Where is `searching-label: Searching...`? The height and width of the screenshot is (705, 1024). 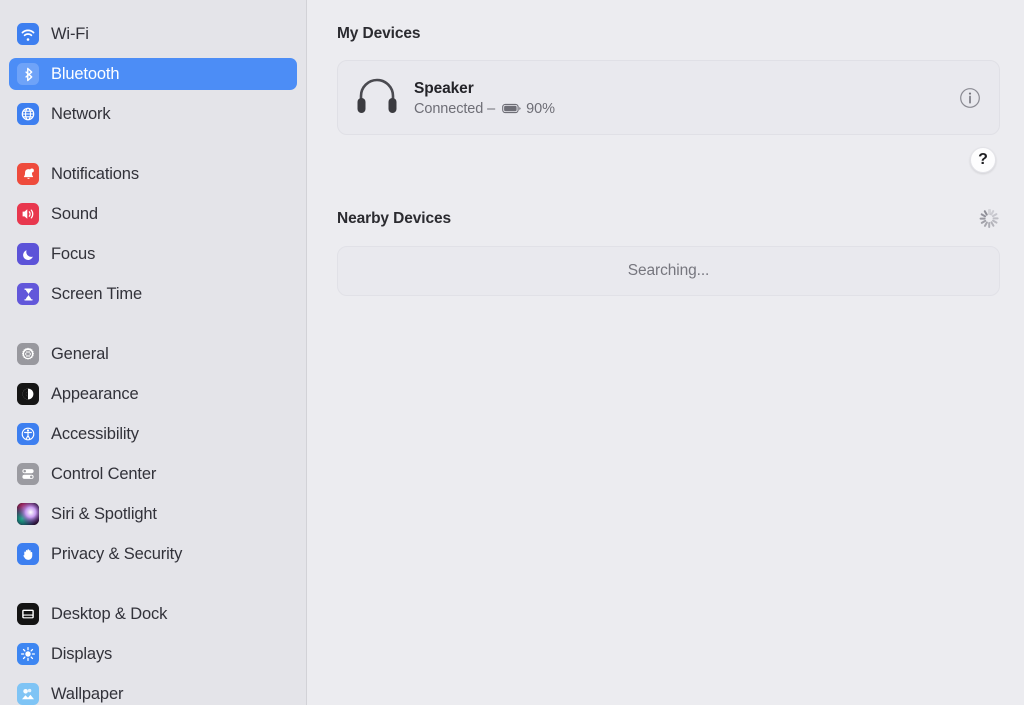
searching-label: Searching... is located at coordinates (668, 270).